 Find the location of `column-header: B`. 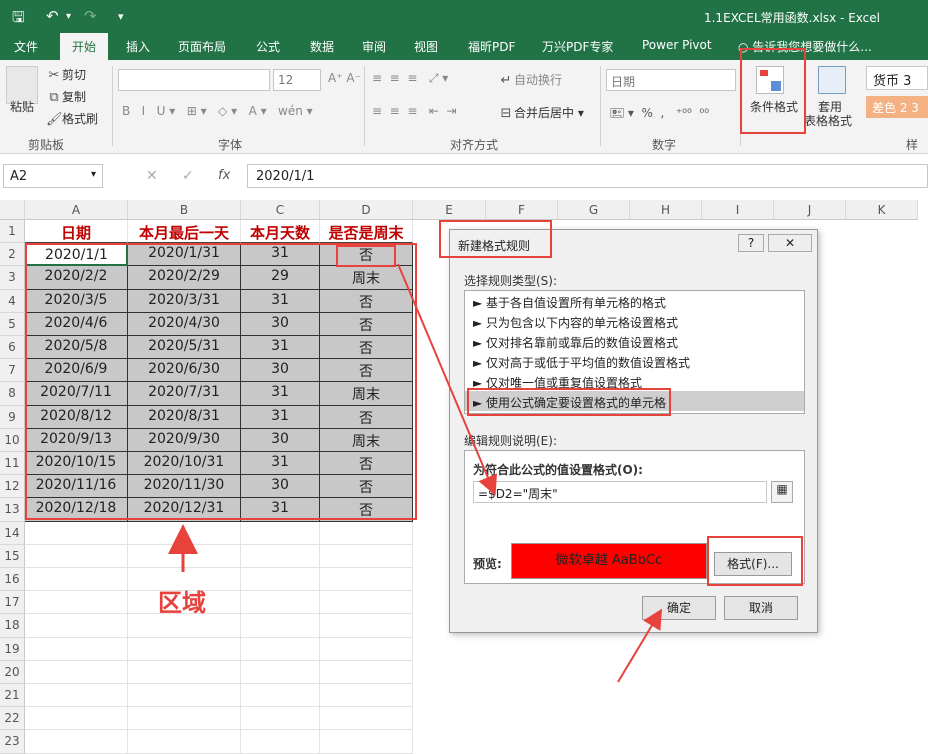

column-header: B is located at coordinates (184, 210).